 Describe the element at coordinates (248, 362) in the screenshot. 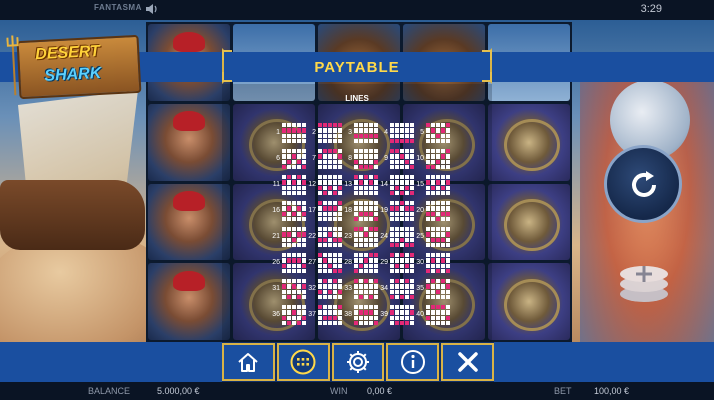

I see `home-button` at that location.